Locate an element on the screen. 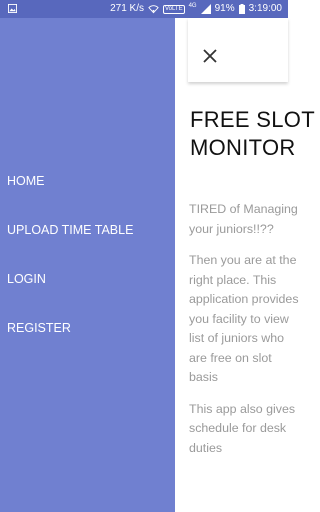  image-icon is located at coordinates (12, 8).